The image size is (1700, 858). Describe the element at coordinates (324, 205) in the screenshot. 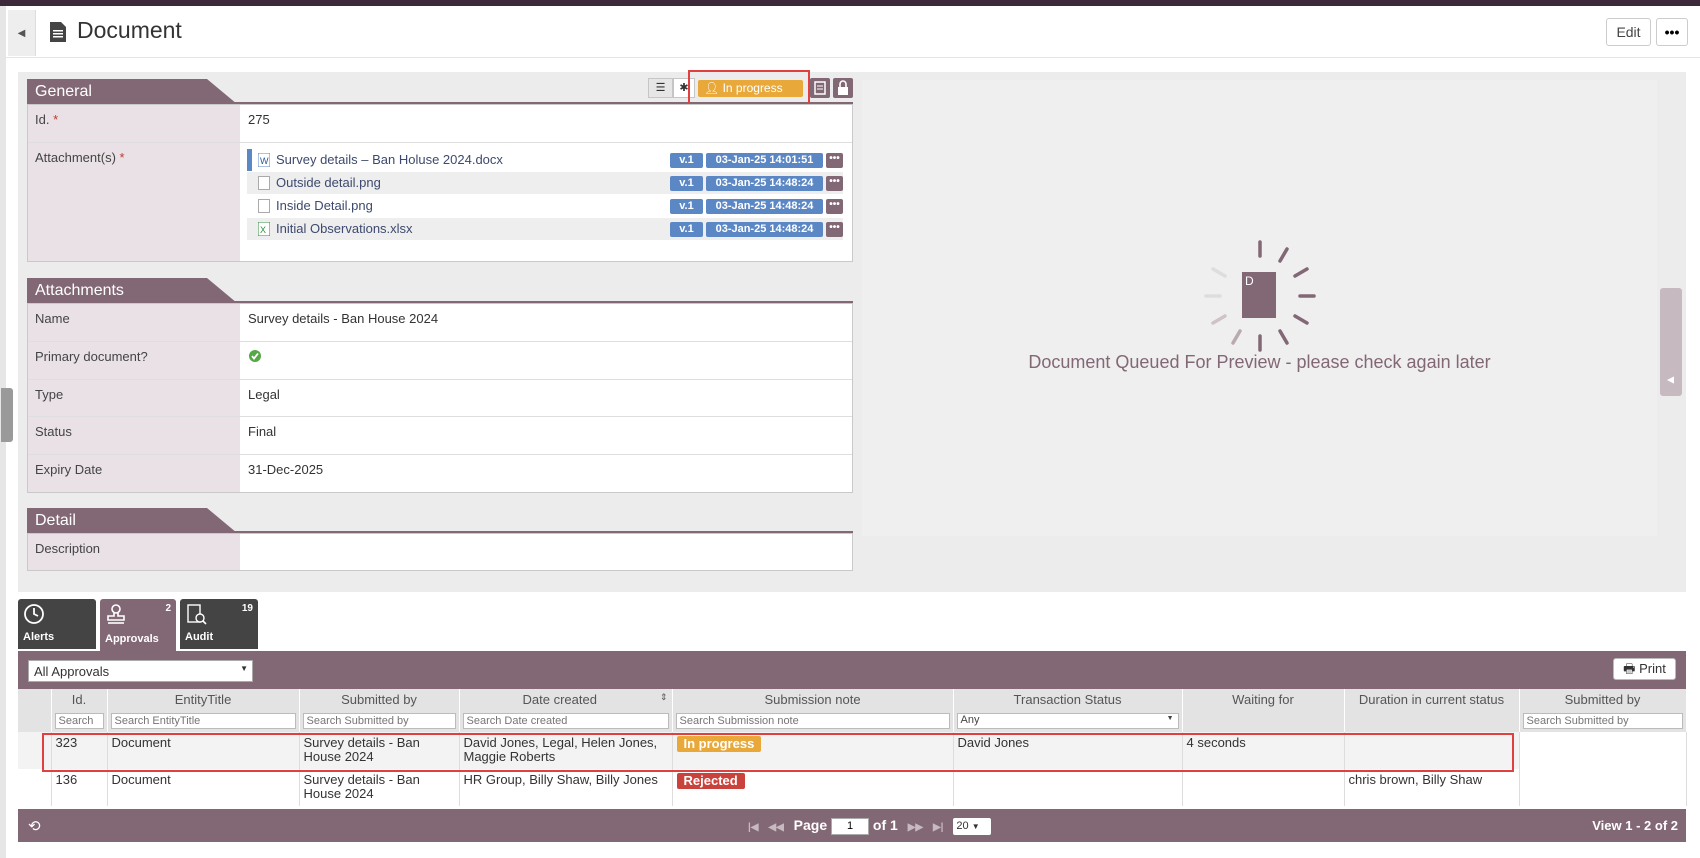

I see `attachment-name: Inside Detail.png` at that location.